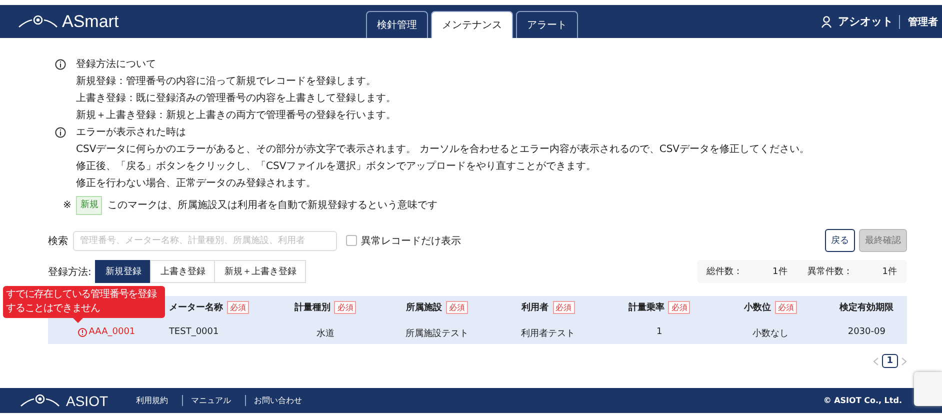  What do you see at coordinates (89, 205) in the screenshot?
I see `new-badge: 新規` at bounding box center [89, 205].